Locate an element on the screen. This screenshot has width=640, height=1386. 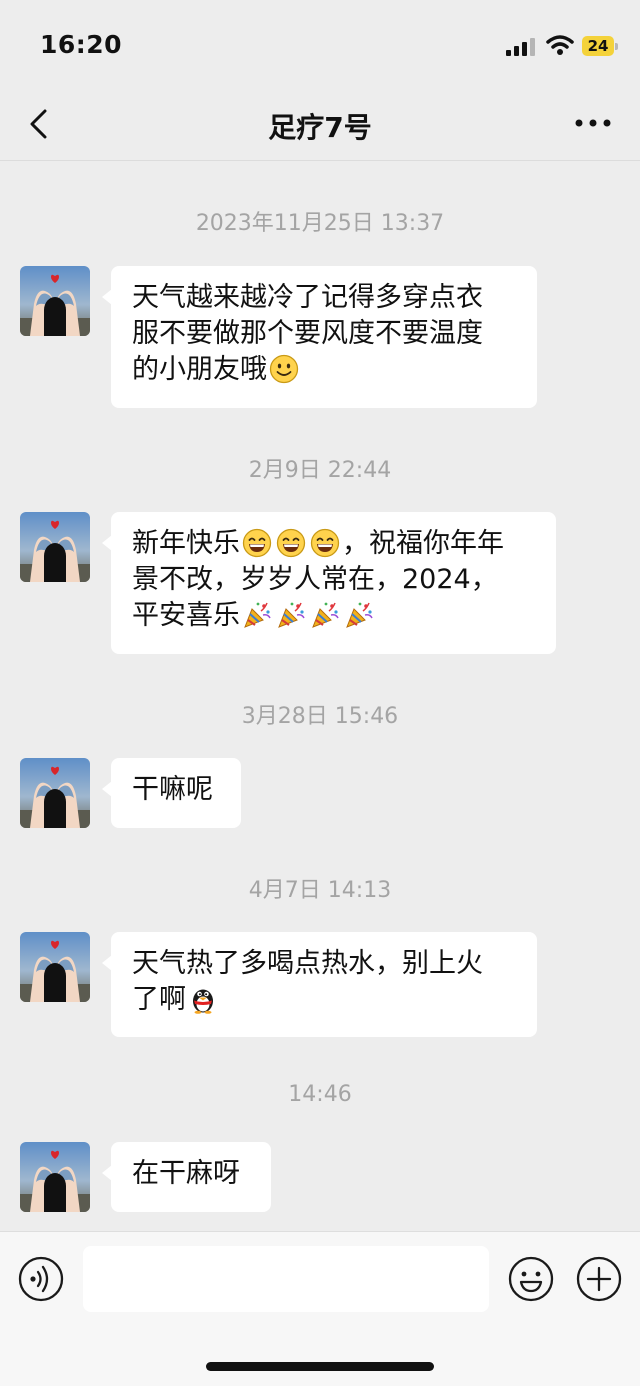
smile-emoji-icon is located at coordinates (284, 369).